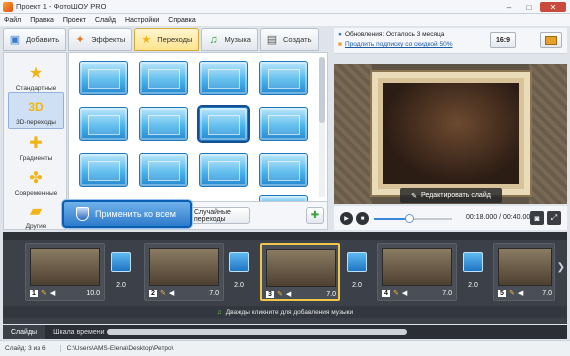  I want to click on category-gradients: ✚ Градиенты, so click(36, 145).